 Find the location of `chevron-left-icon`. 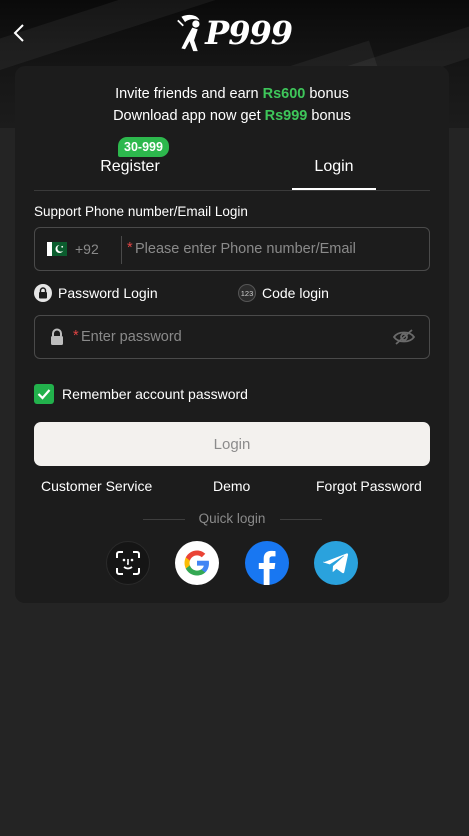

chevron-left-icon is located at coordinates (18, 33).